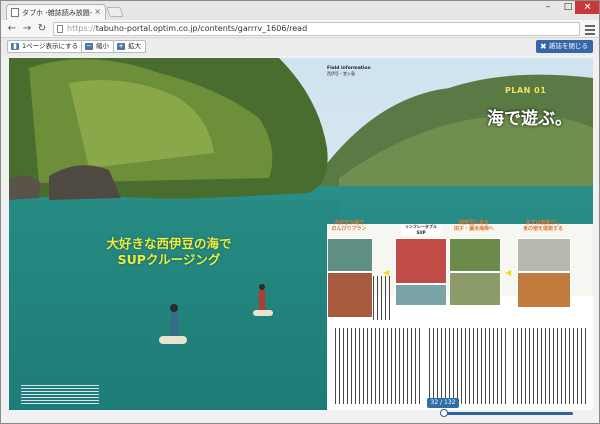  Describe the element at coordinates (60, 394) in the screenshot. I see `photo-credit-text` at that location.